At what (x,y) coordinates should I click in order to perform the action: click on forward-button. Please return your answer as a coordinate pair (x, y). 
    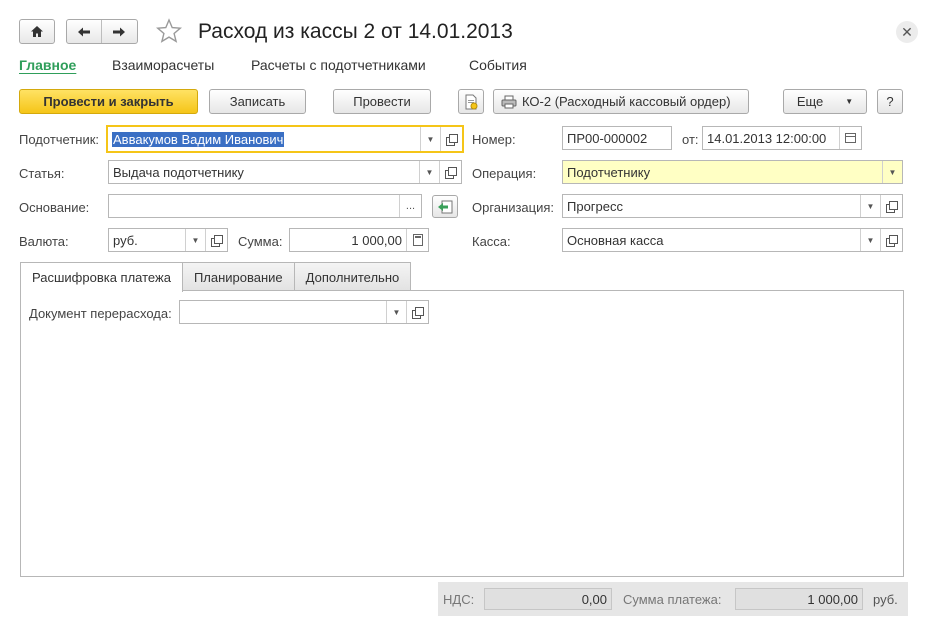
    Looking at the image, I should click on (118, 31).